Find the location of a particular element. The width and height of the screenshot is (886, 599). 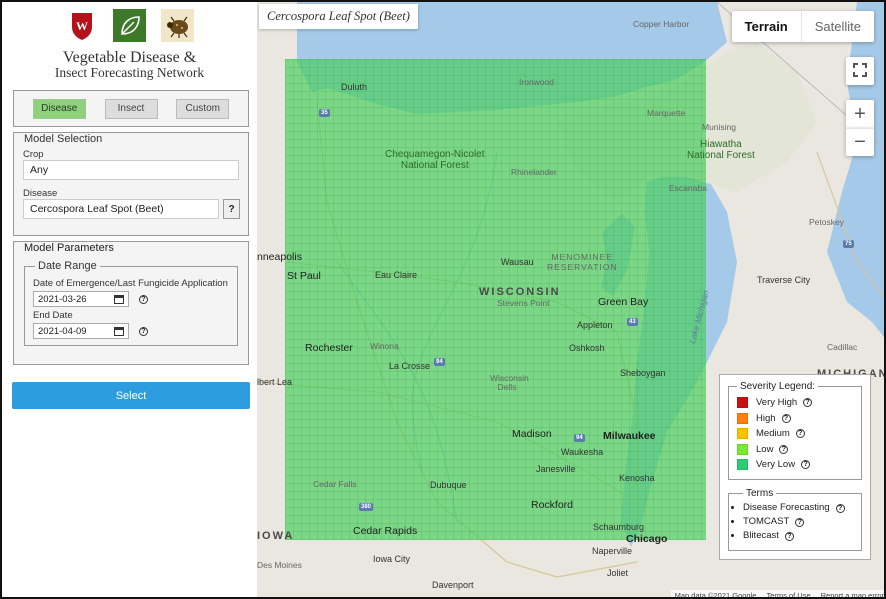

map-label: Appleton is located at coordinates (595, 325).